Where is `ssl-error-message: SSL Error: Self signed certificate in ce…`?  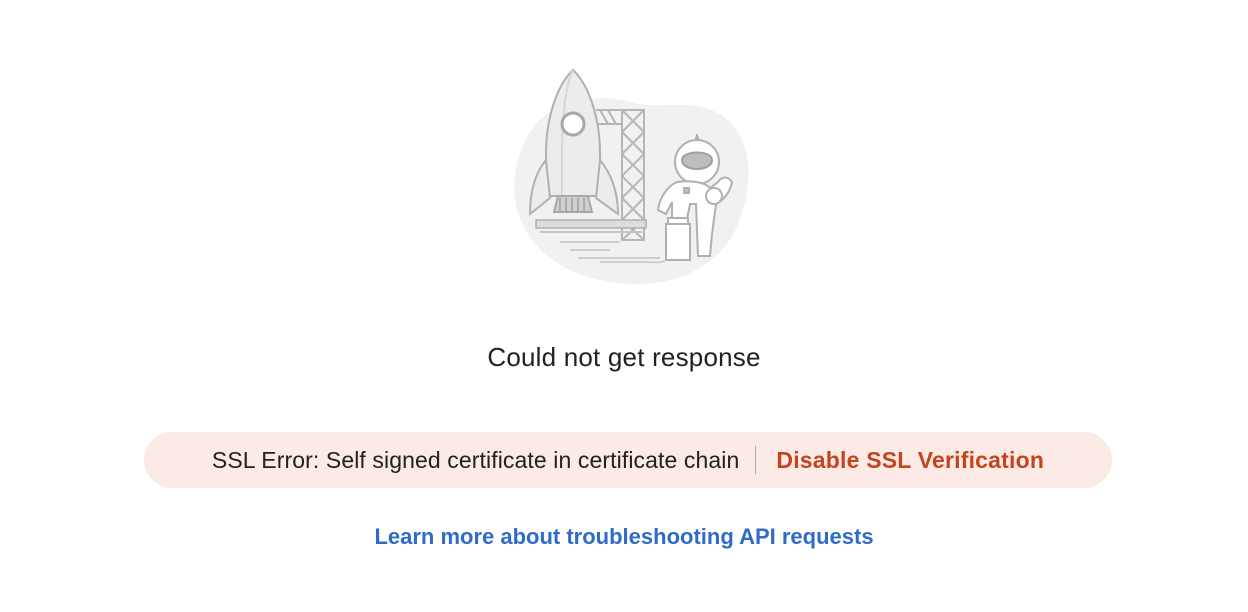 ssl-error-message: SSL Error: Self signed certificate in ce… is located at coordinates (475, 459).